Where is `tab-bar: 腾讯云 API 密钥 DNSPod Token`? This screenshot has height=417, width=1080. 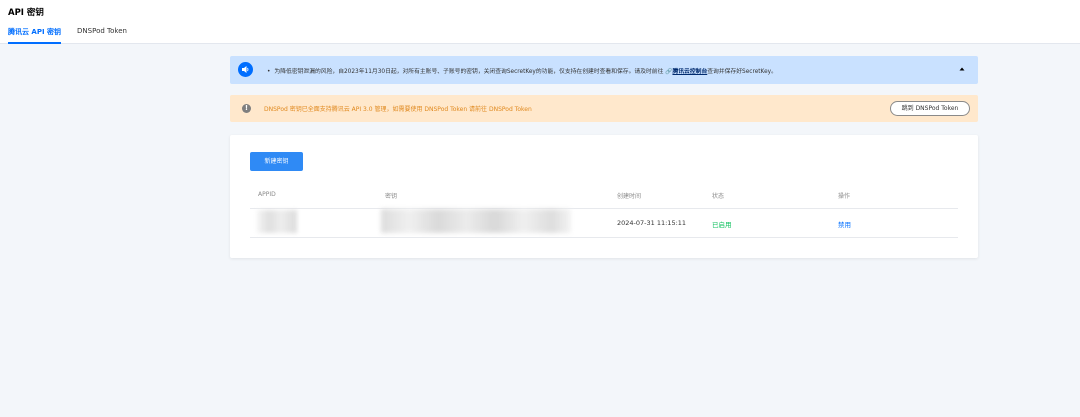 tab-bar: 腾讯云 API 密钥 DNSPod Token is located at coordinates (75, 35).